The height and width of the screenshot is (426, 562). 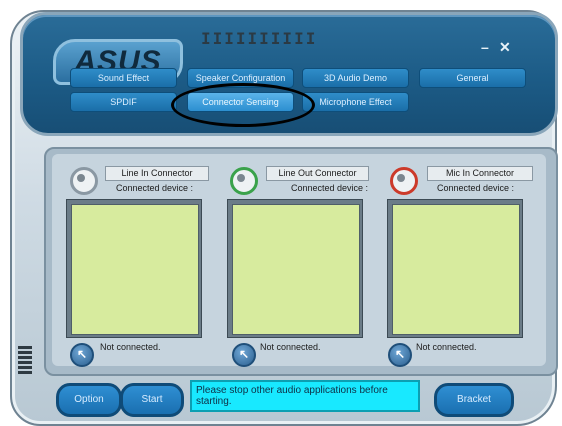 What do you see at coordinates (157, 173) in the screenshot?
I see `line-in-title: Line In Connector` at bounding box center [157, 173].